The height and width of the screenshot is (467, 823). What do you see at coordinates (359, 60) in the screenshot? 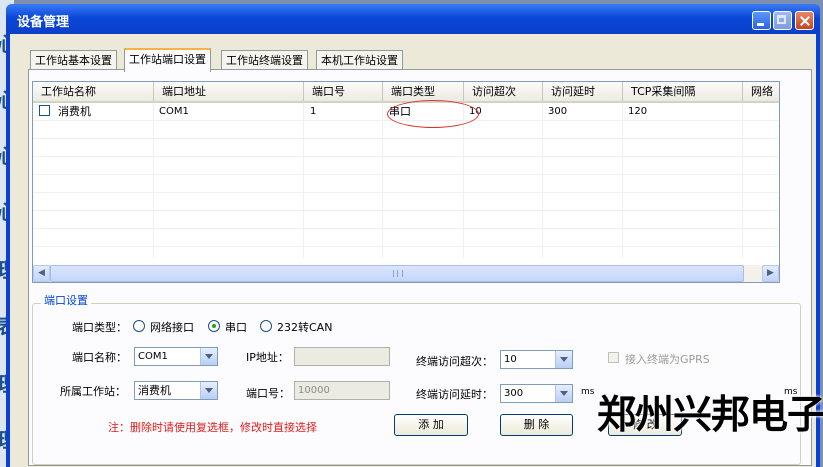
I see `tab-local-workstation: 本机工作站设置` at bounding box center [359, 60].